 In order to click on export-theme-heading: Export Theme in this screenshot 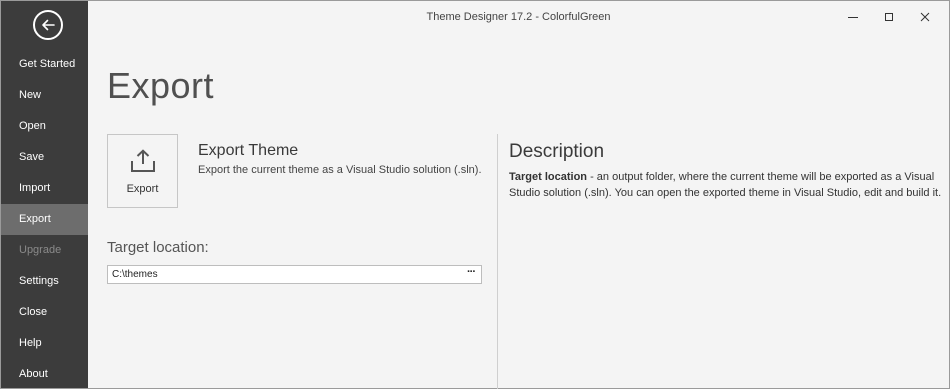, I will do `click(248, 150)`.